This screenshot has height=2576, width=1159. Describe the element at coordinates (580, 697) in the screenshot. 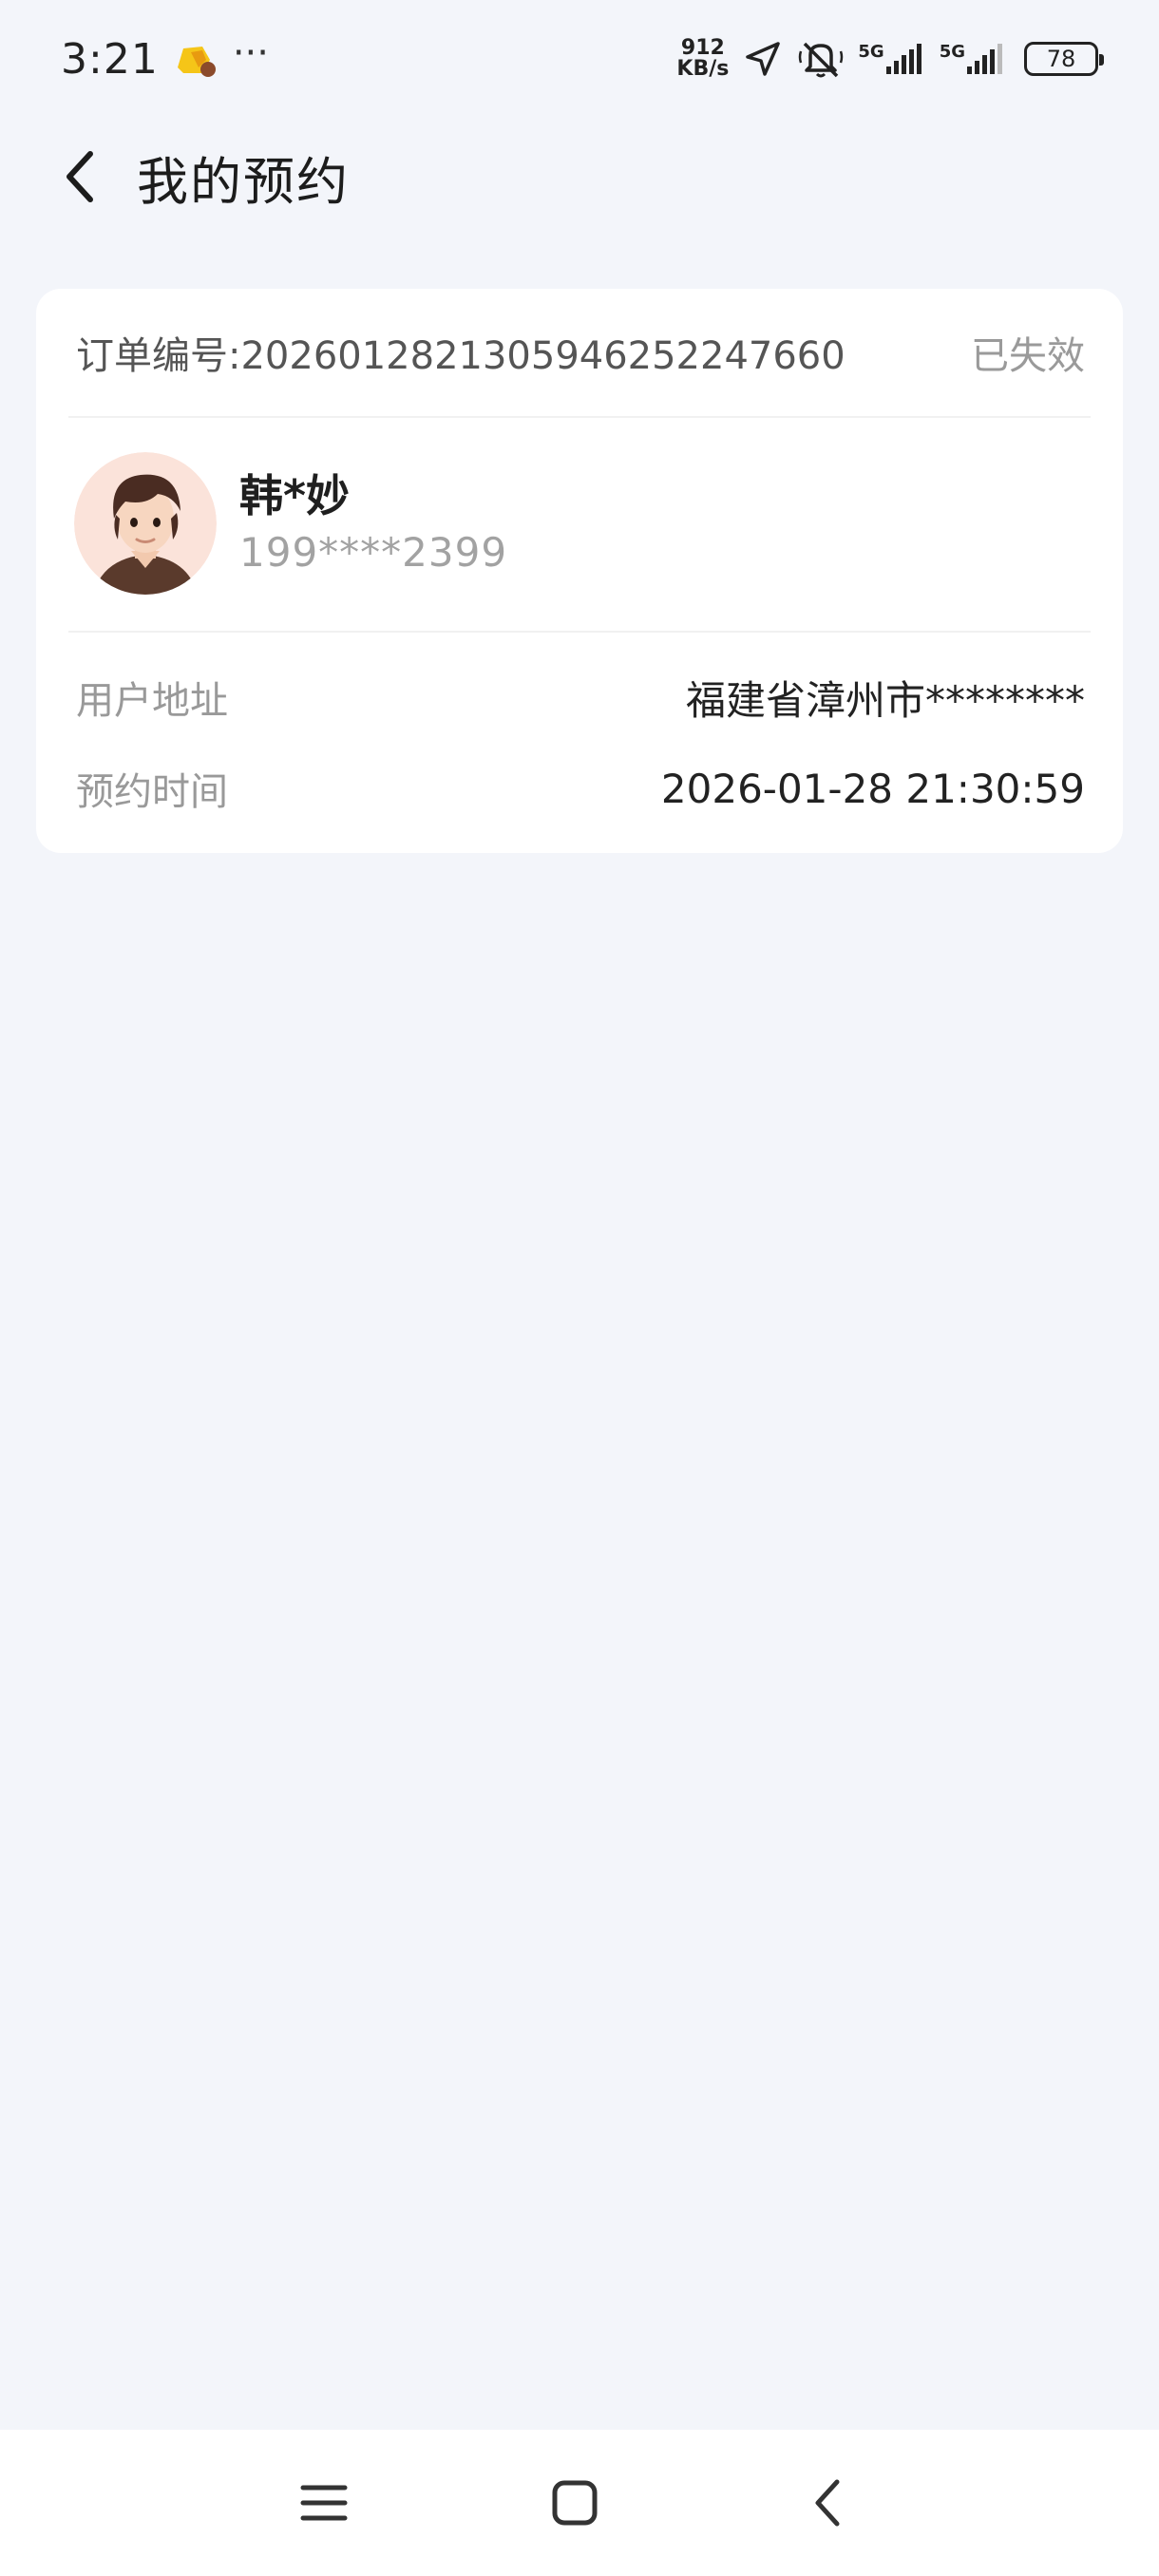

I see `address-row: 用户地址 福建省漳州市********` at that location.